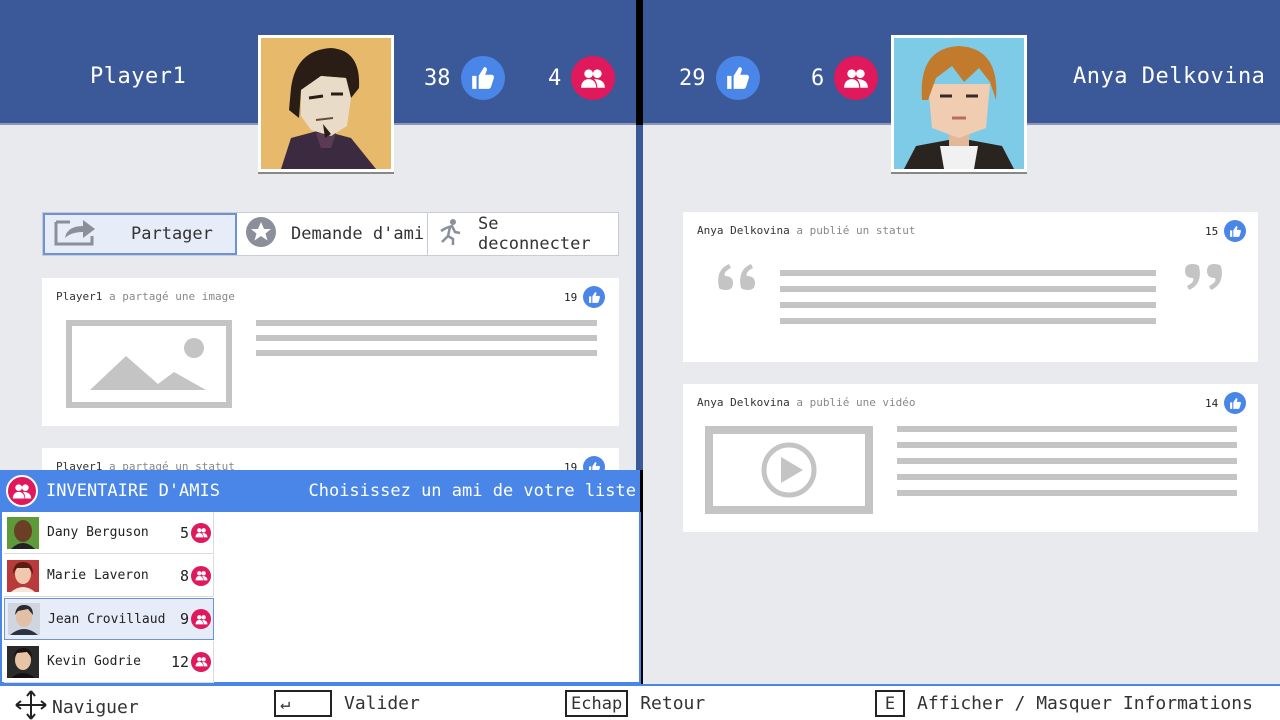  I want to click on post-verb: a publié un statut, so click(856, 230).